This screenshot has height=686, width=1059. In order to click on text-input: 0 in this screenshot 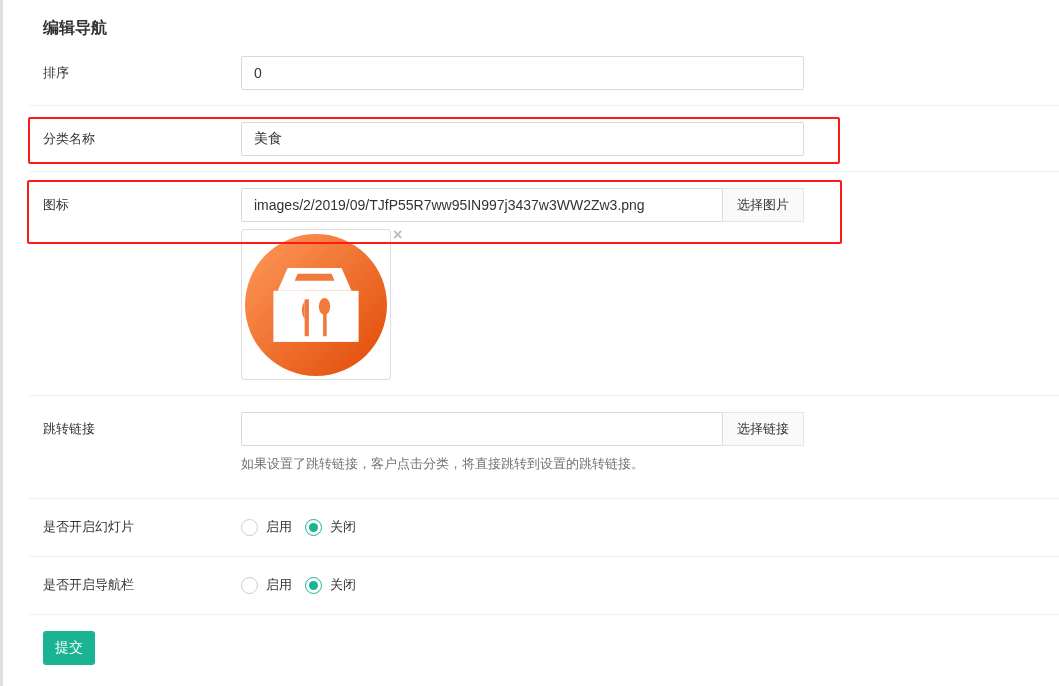, I will do `click(522, 73)`.